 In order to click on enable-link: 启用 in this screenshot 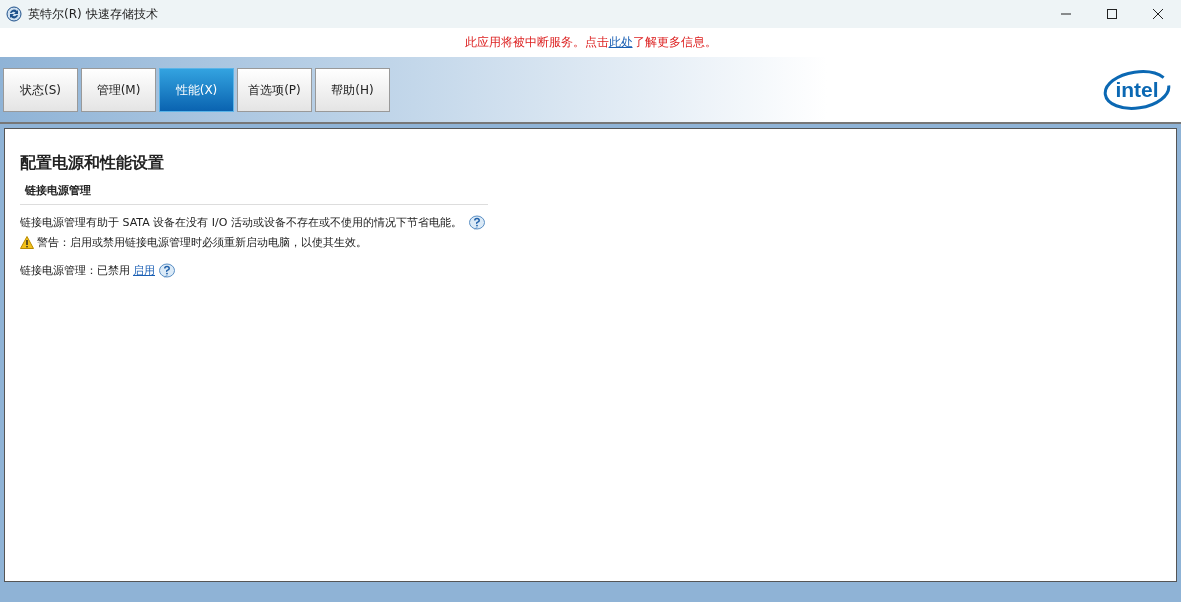, I will do `click(144, 271)`.